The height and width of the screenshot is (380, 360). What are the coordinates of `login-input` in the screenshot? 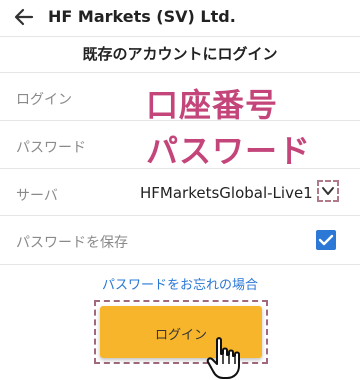 It's located at (240, 98).